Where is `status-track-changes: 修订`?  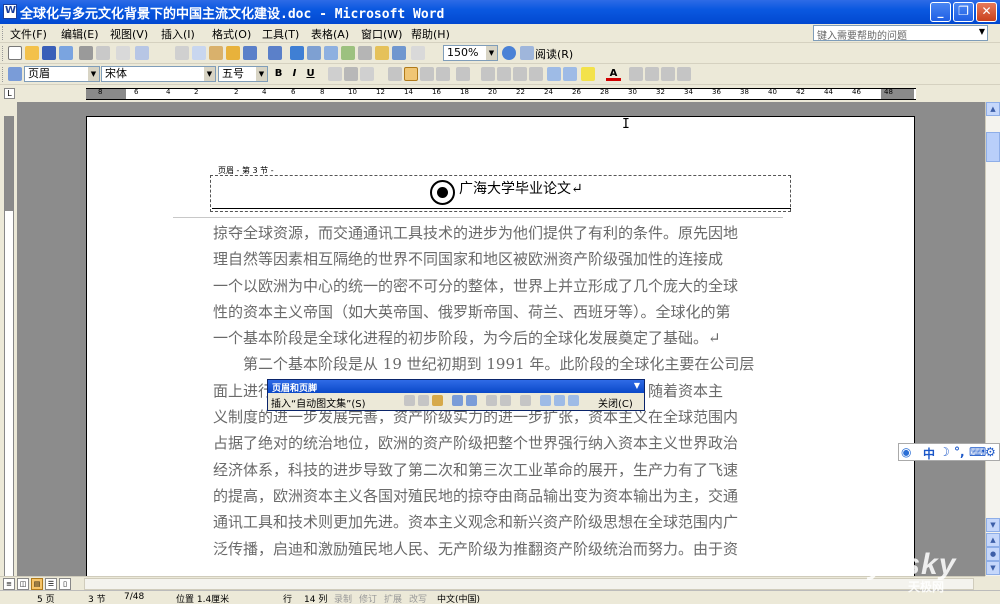 status-track-changes: 修订 is located at coordinates (368, 598).